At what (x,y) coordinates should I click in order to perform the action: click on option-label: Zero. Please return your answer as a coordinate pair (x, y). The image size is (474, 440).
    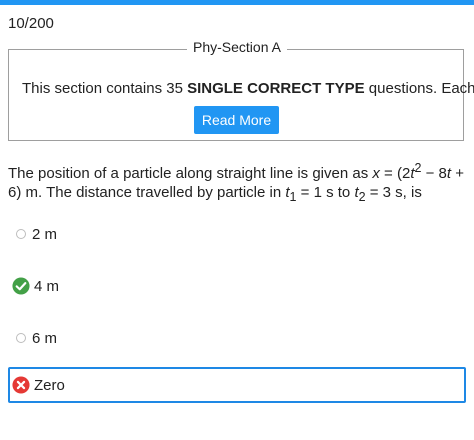
    Looking at the image, I should click on (49, 385).